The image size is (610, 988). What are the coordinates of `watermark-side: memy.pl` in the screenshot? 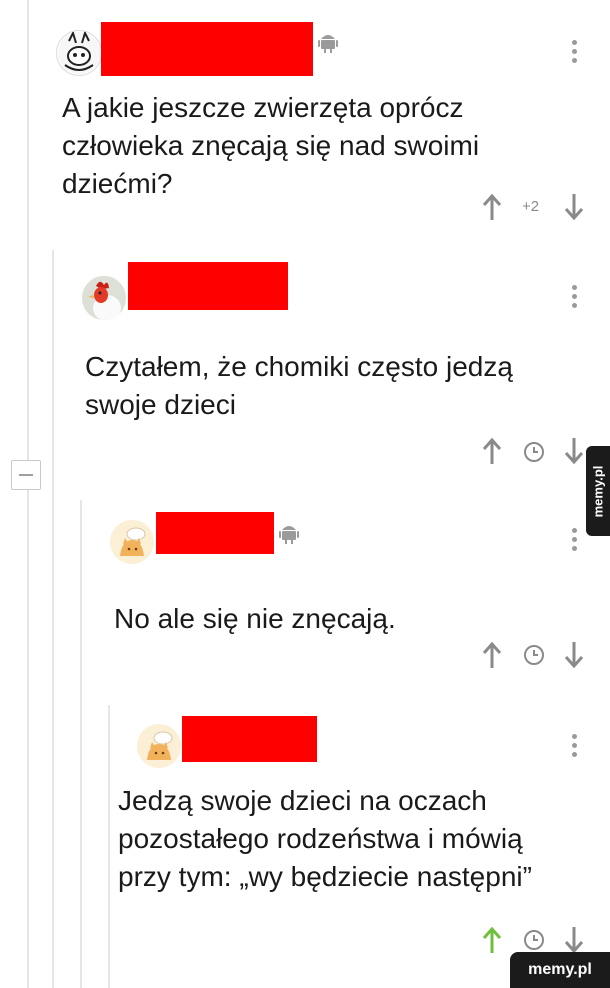 It's located at (598, 491).